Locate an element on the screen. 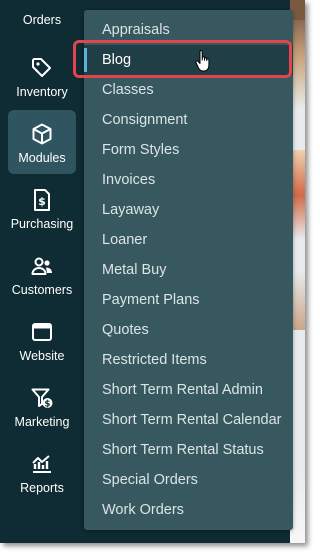 The width and height of the screenshot is (320, 554). menu-item-loaner: Loaner is located at coordinates (188, 240).